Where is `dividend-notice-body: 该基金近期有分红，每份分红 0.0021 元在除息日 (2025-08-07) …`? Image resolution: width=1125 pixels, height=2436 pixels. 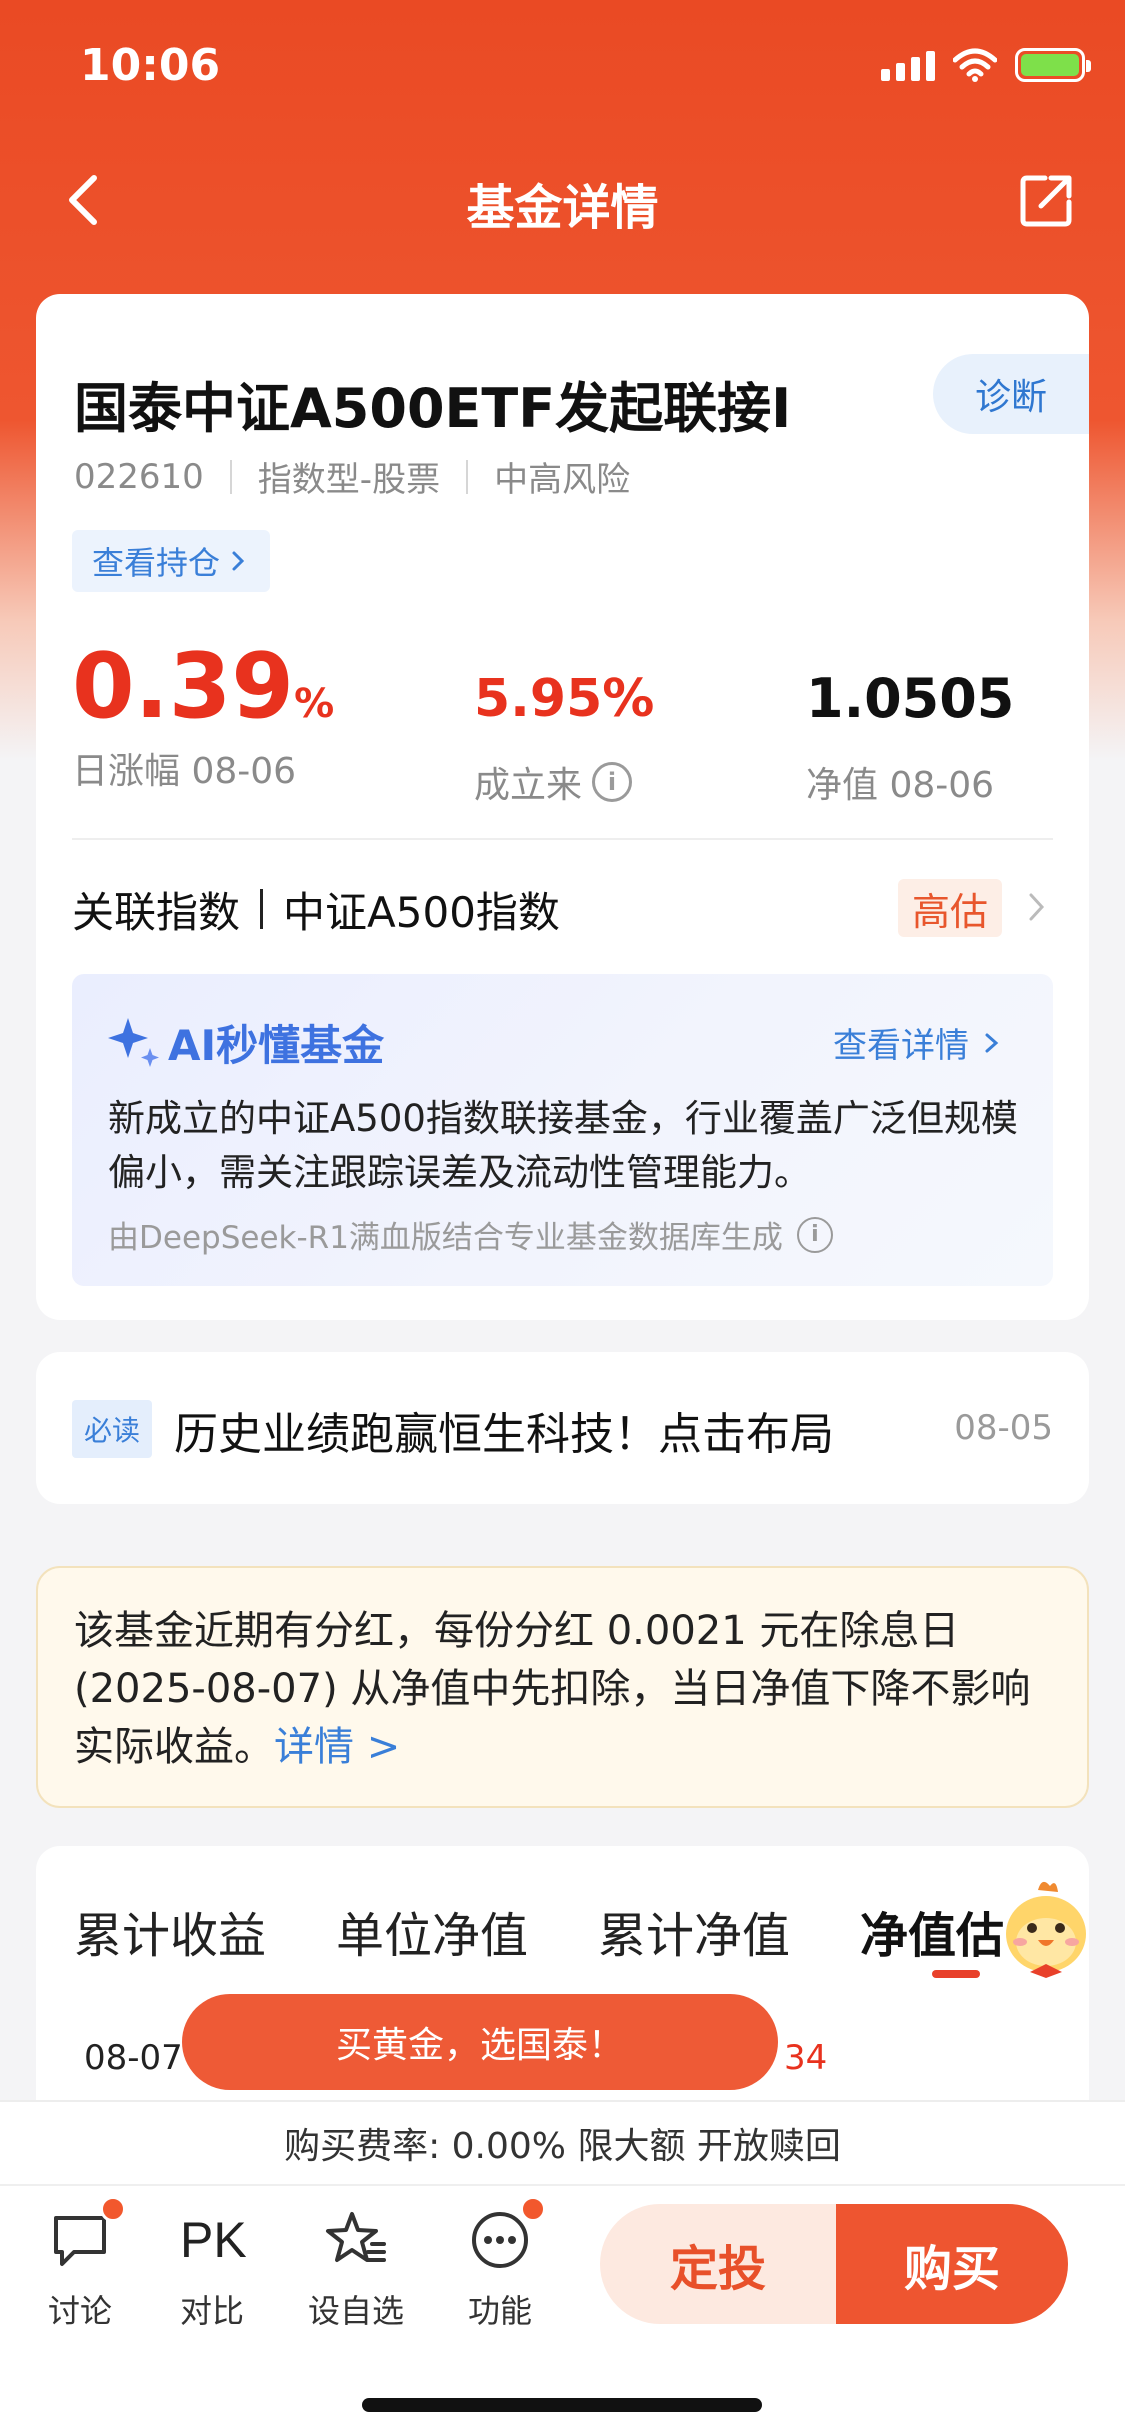
dividend-notice-body: 该基金近期有分红，每份分红 0.0021 元在除息日 (2025-08-07) … is located at coordinates (552, 1689).